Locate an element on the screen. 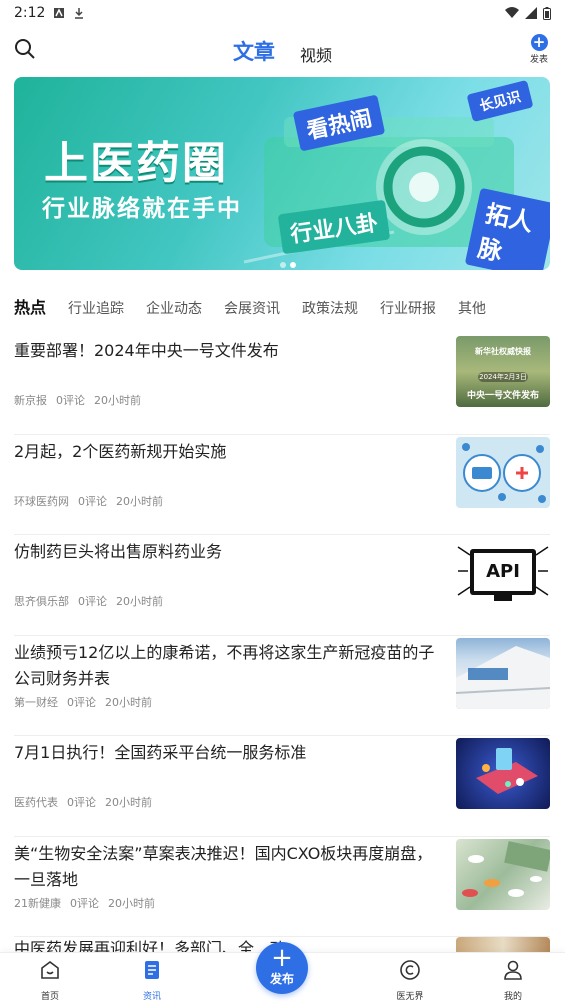 Image resolution: width=565 pixels, height=1004 pixels. post-button: + 发表 is located at coordinates (539, 49).